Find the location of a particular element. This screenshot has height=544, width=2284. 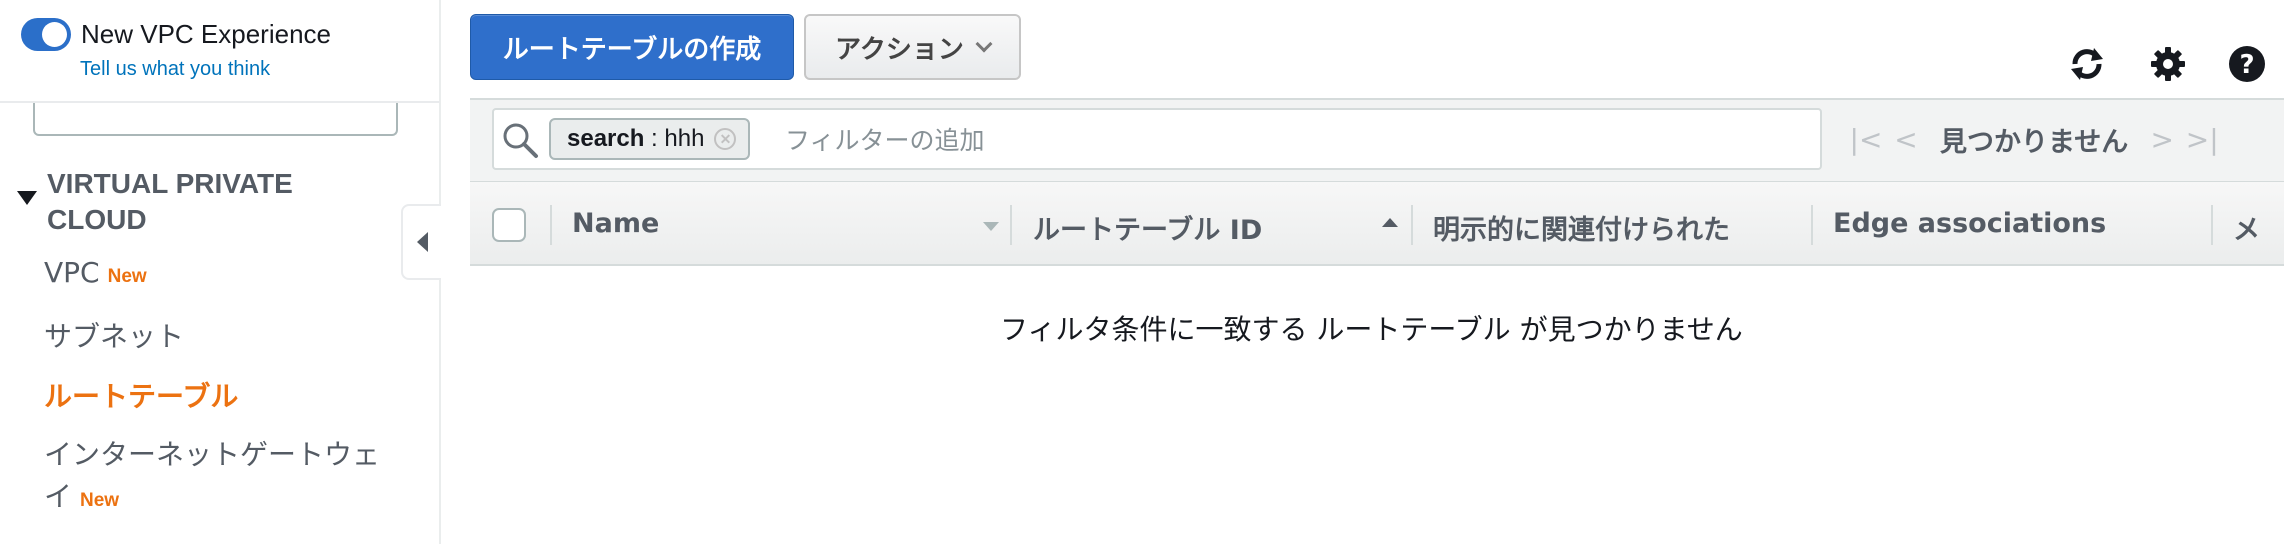

pagination: |< < 見つかりません > >| is located at coordinates (2034, 139).